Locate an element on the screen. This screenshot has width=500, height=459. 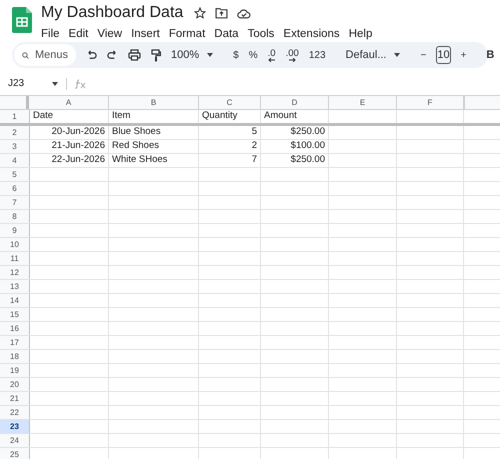
table-cell: 21-Jun-2026 is located at coordinates (78, 146).